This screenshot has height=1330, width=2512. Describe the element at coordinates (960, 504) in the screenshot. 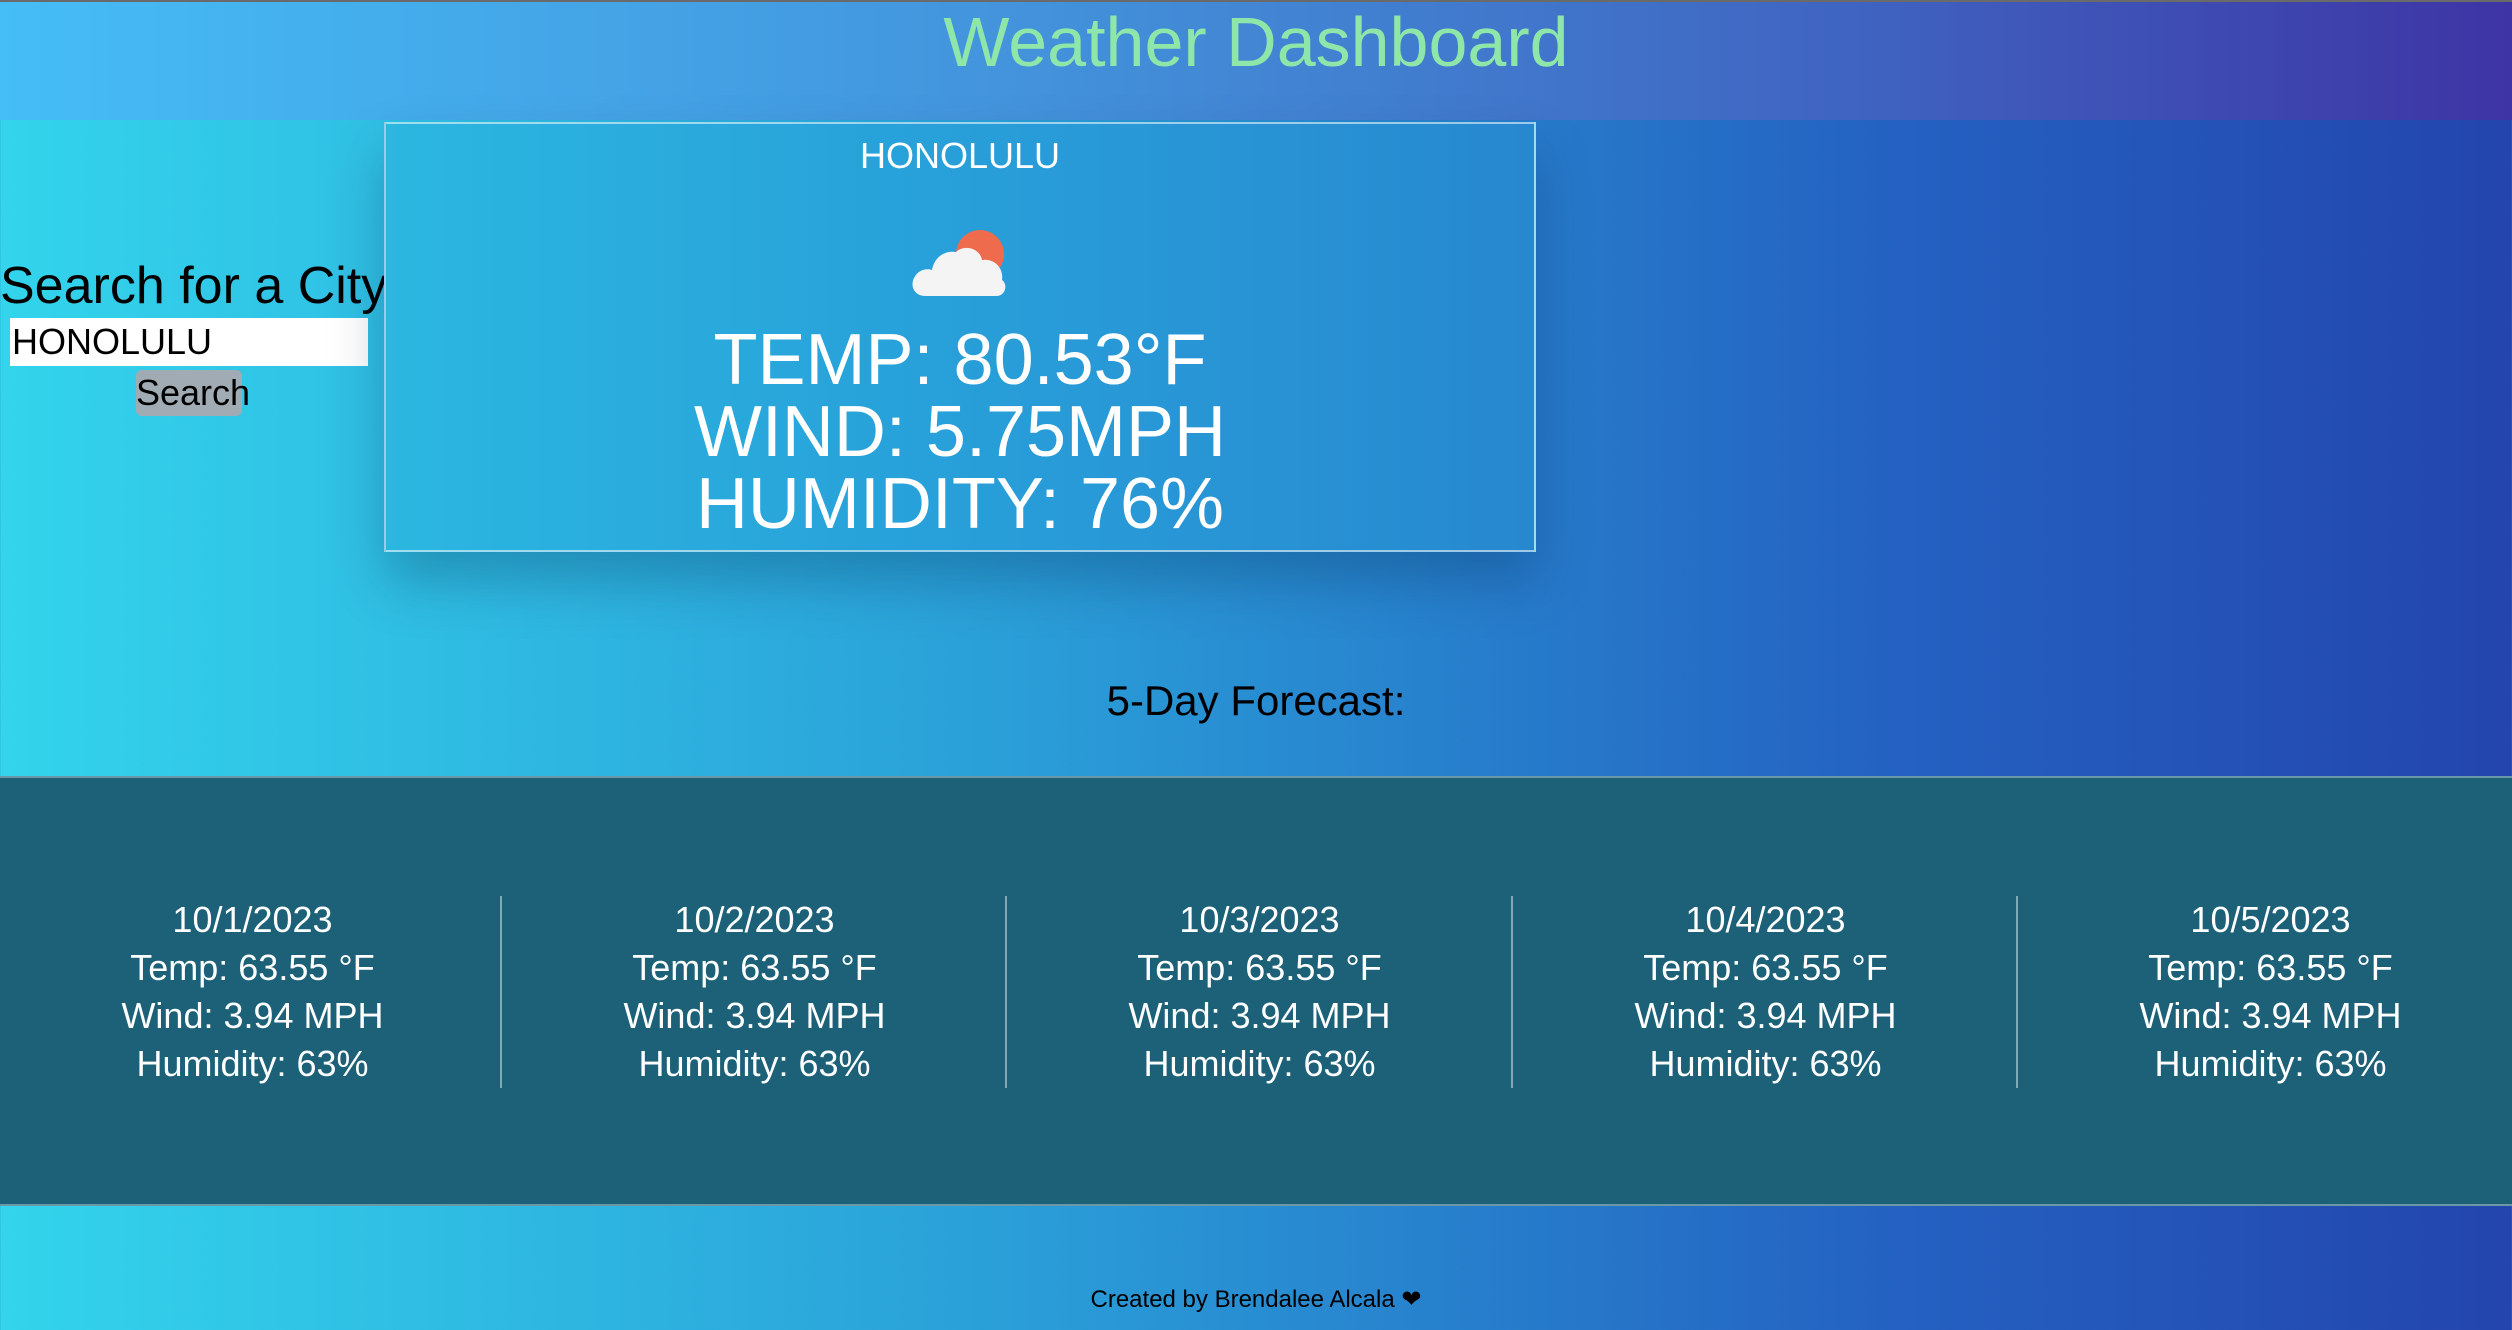

I see `current-humidity: HUMIDITY: 76%` at that location.